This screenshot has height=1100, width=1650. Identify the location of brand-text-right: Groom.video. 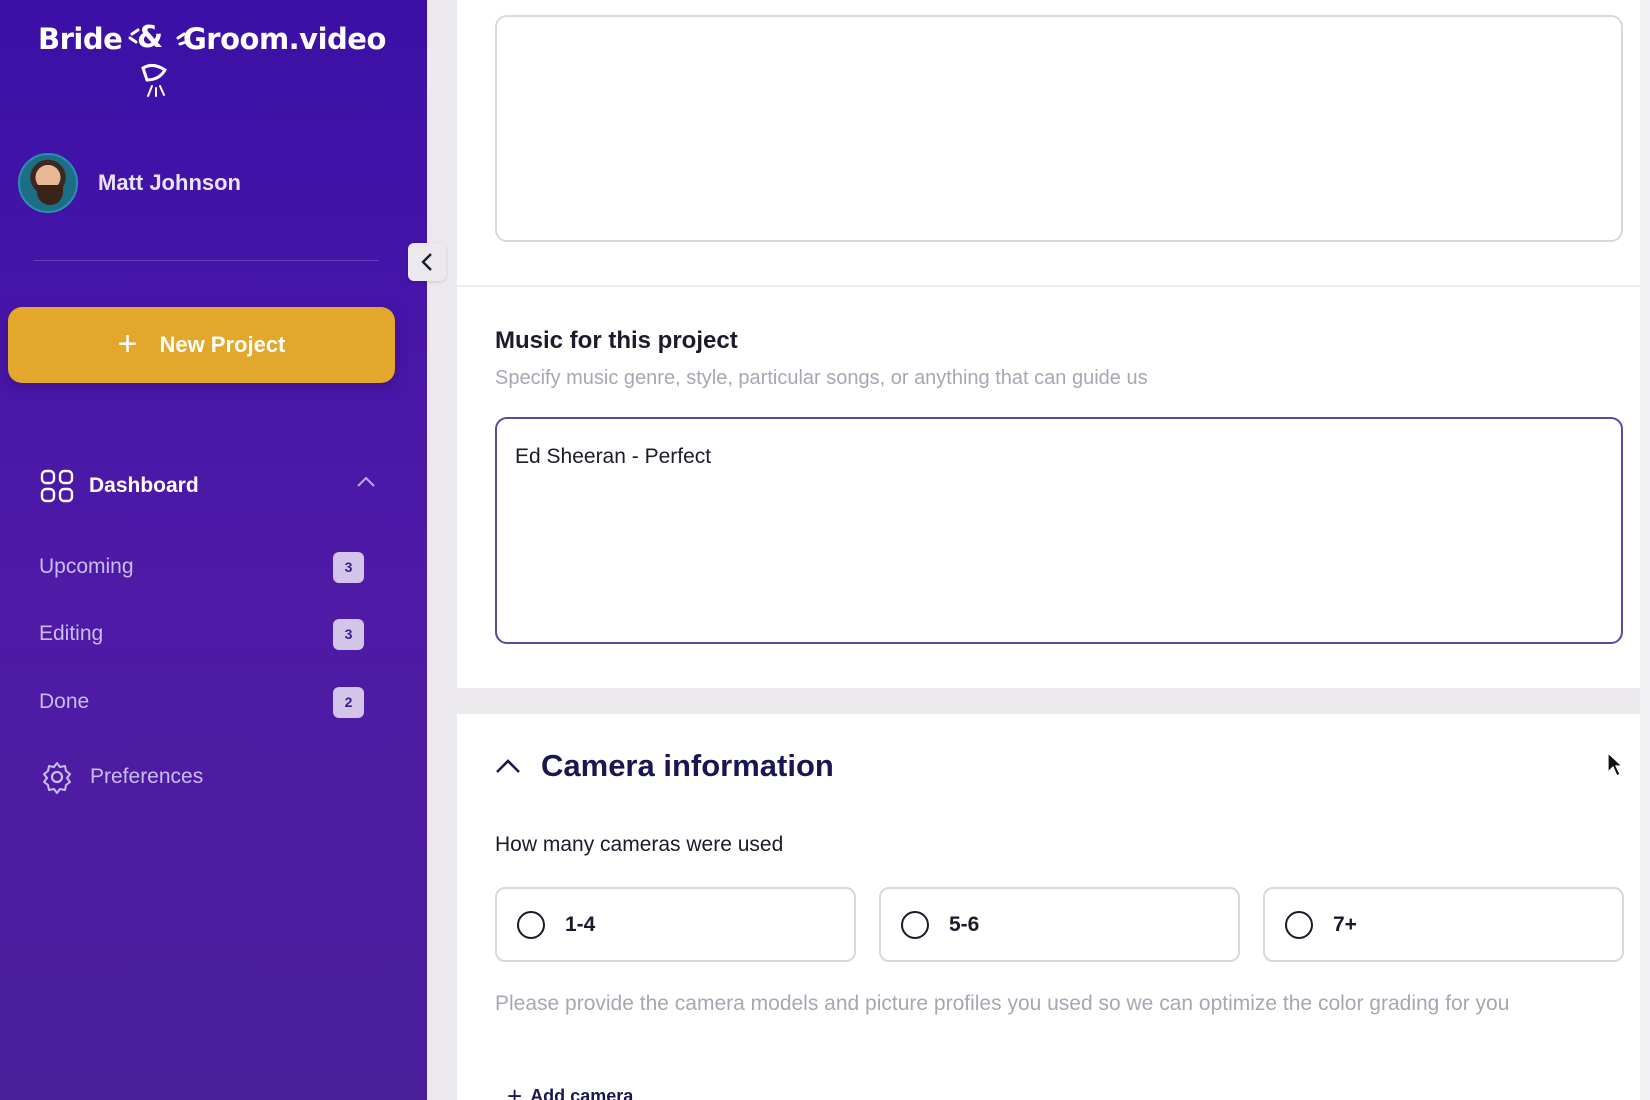
(284, 39).